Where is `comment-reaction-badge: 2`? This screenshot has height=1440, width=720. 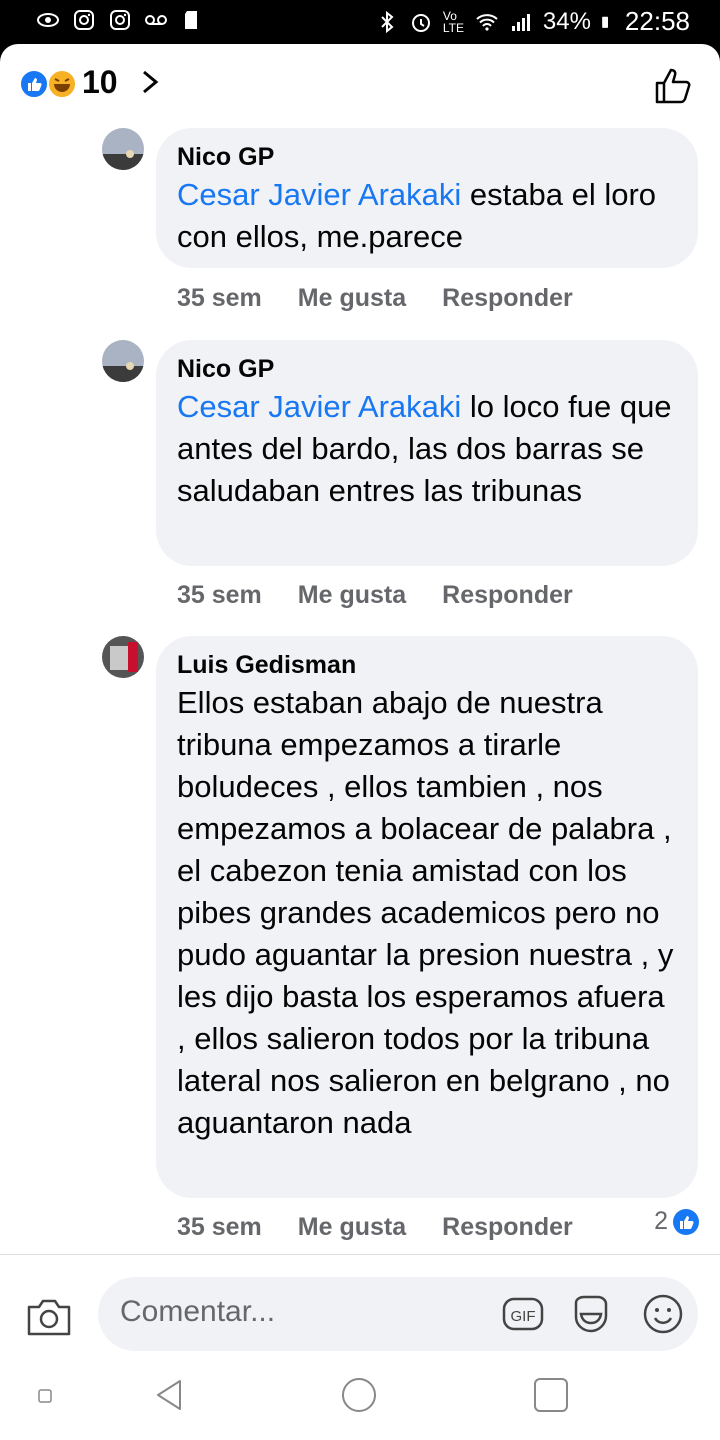
comment-reaction-badge: 2 is located at coordinates (677, 1221).